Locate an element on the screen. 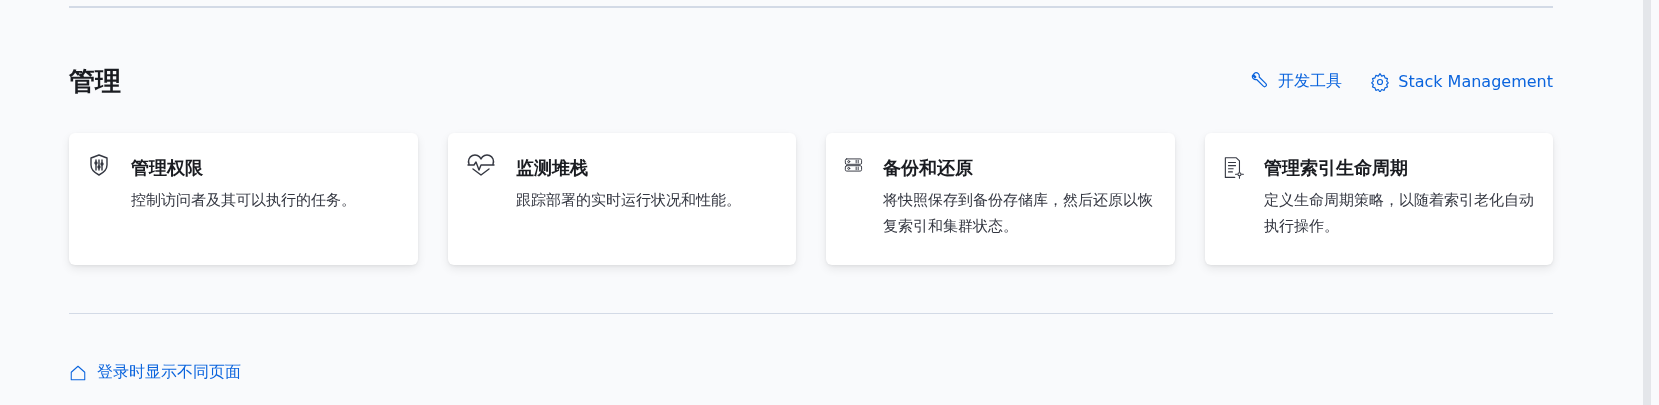  card-title: 监测堆栈 is located at coordinates (552, 168).